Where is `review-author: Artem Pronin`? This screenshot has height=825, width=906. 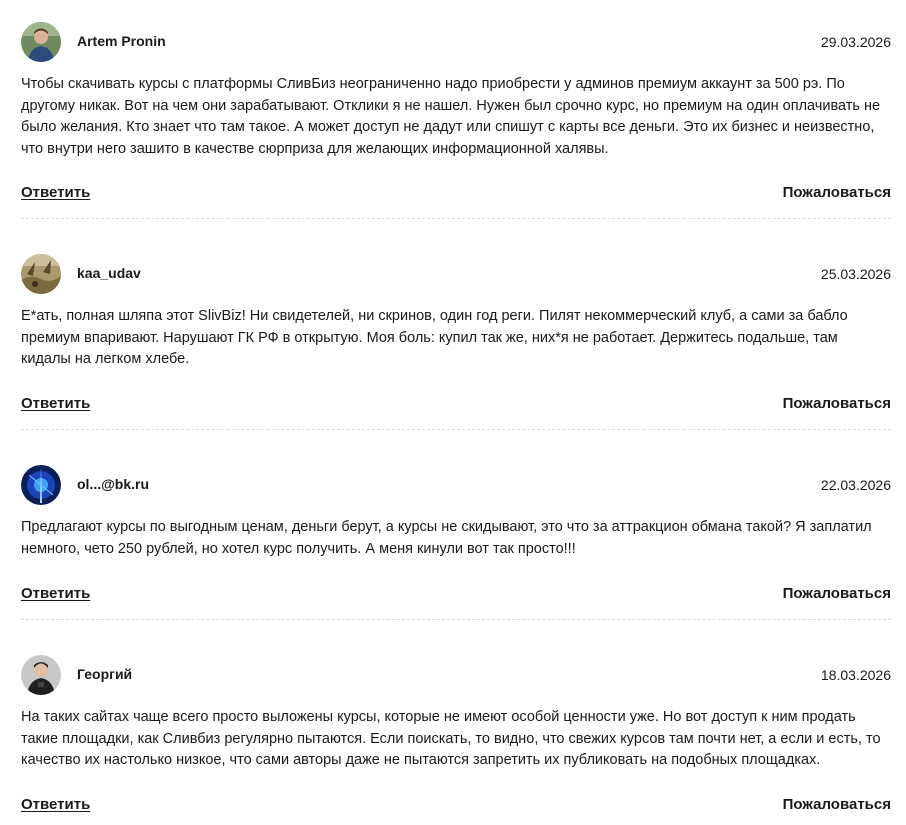
review-author: Artem Pronin is located at coordinates (121, 41).